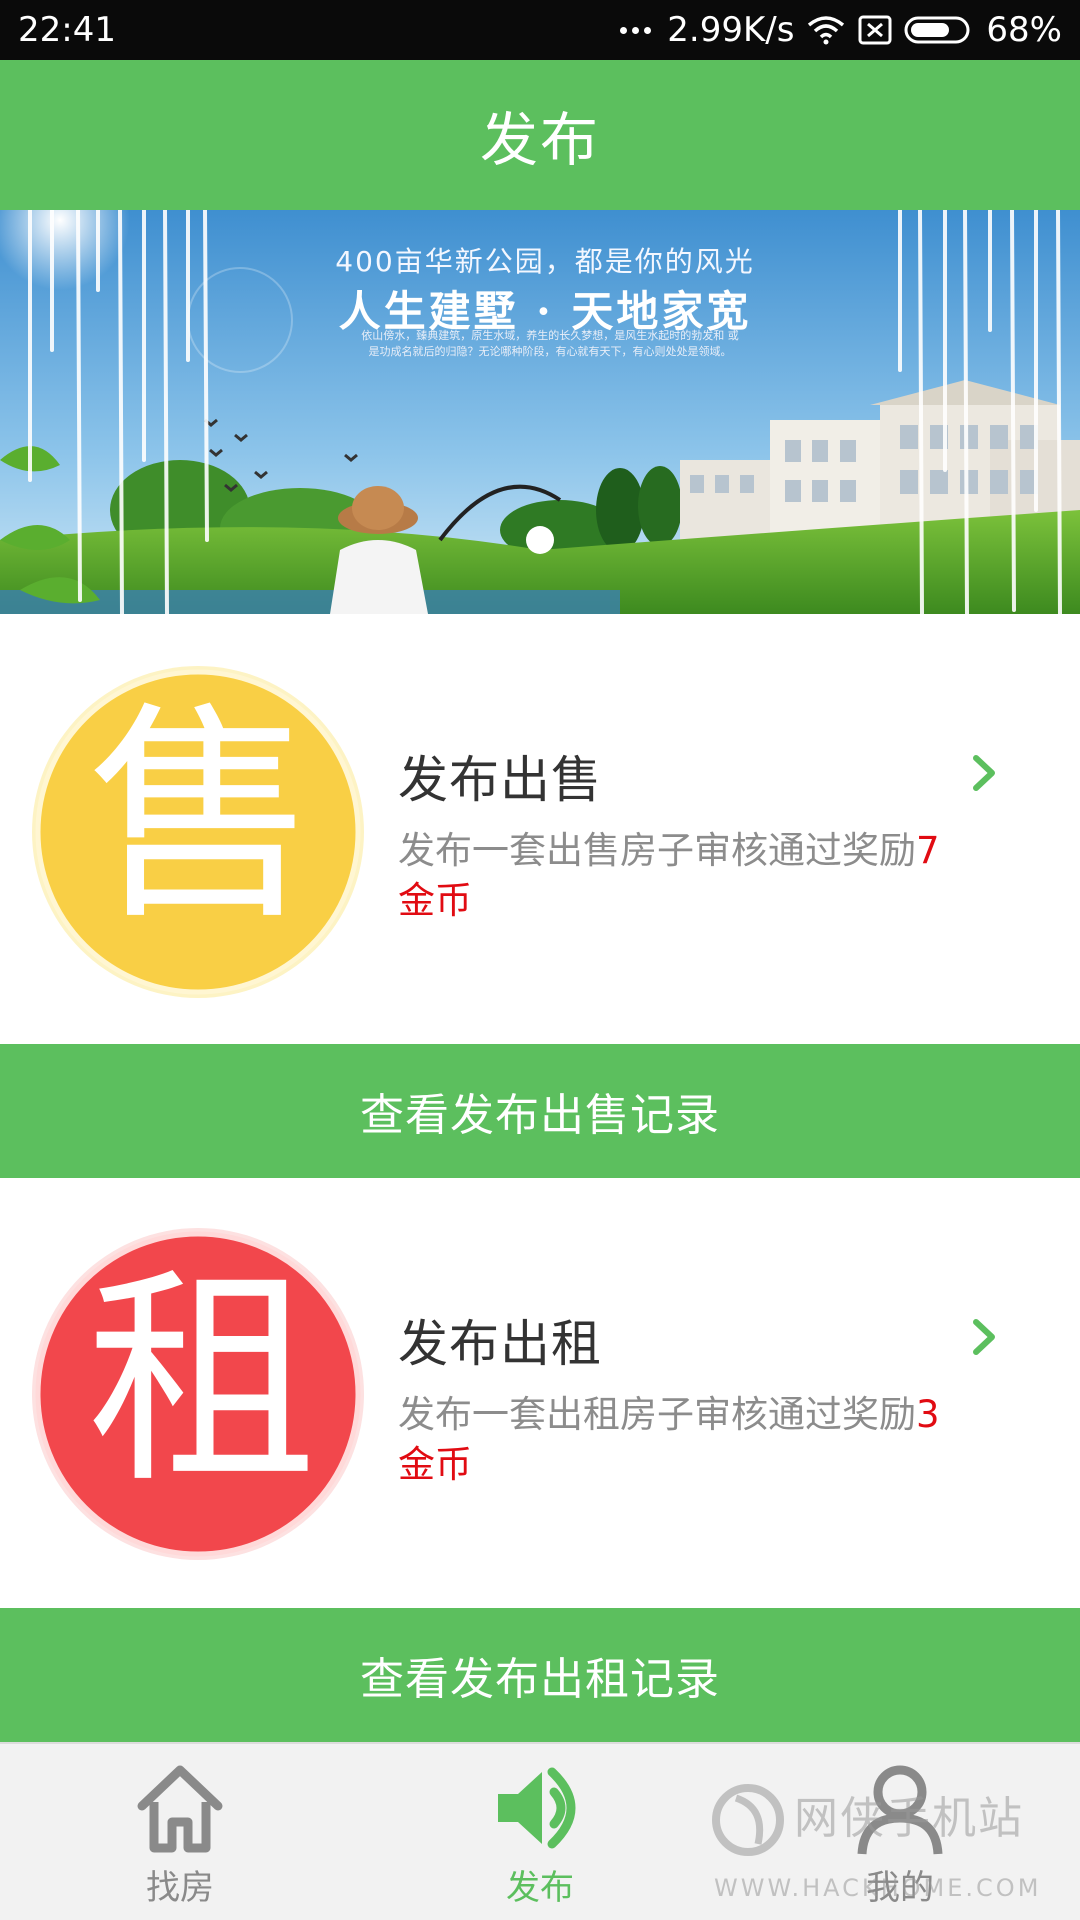 The height and width of the screenshot is (1920, 1080). Describe the element at coordinates (500, 780) in the screenshot. I see `sale-title: 发布出售` at that location.